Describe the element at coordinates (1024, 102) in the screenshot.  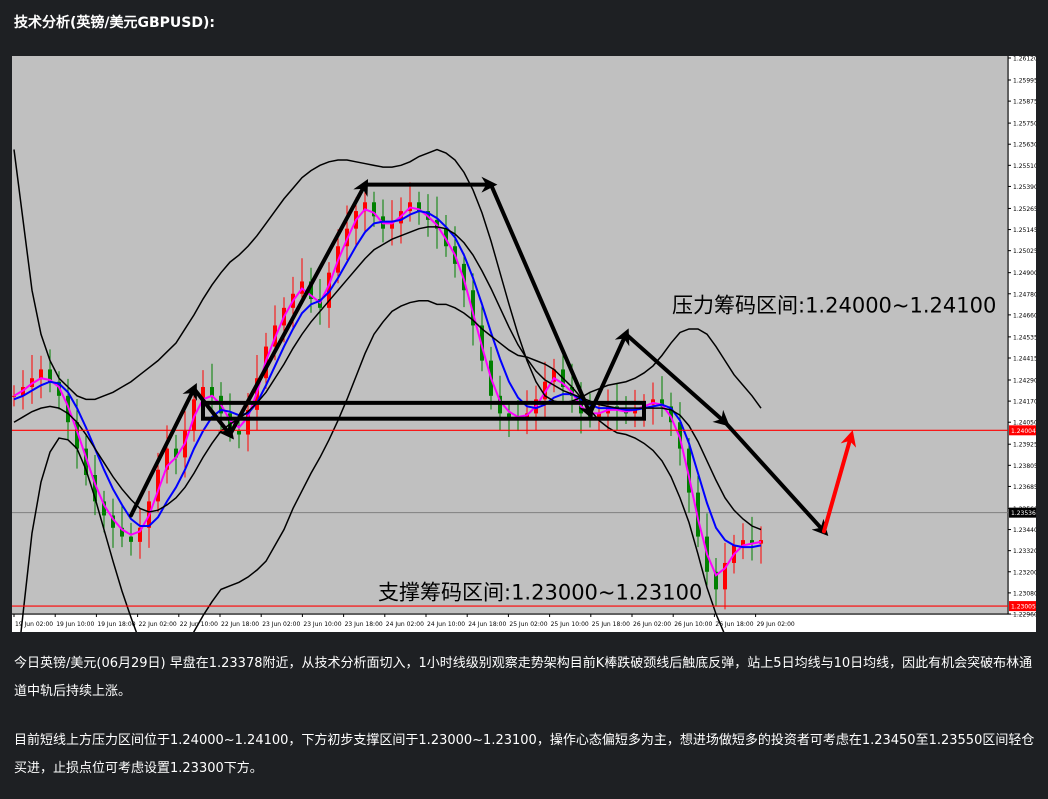
I see `y-tick-label: 1.25875` at that location.